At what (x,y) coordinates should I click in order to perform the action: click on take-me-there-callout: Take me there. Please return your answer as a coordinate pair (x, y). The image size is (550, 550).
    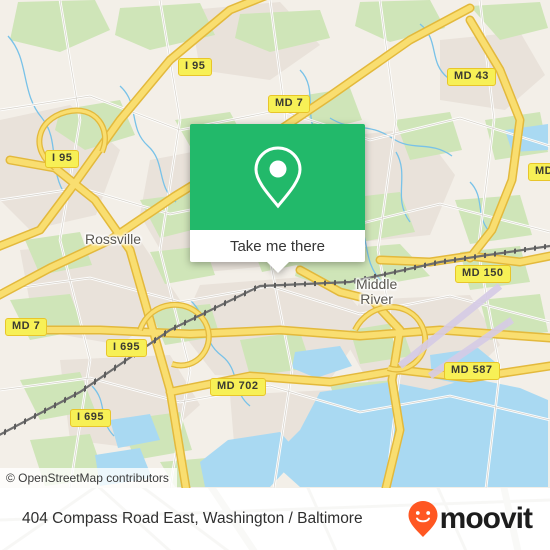
    Looking at the image, I should click on (277, 198).